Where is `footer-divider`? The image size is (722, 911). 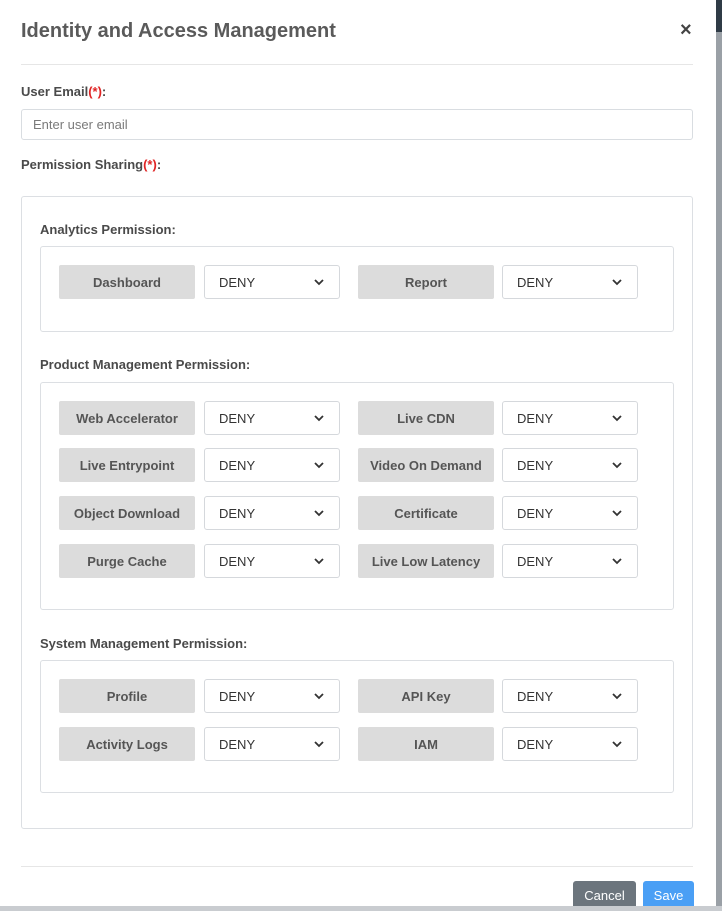 footer-divider is located at coordinates (357, 866).